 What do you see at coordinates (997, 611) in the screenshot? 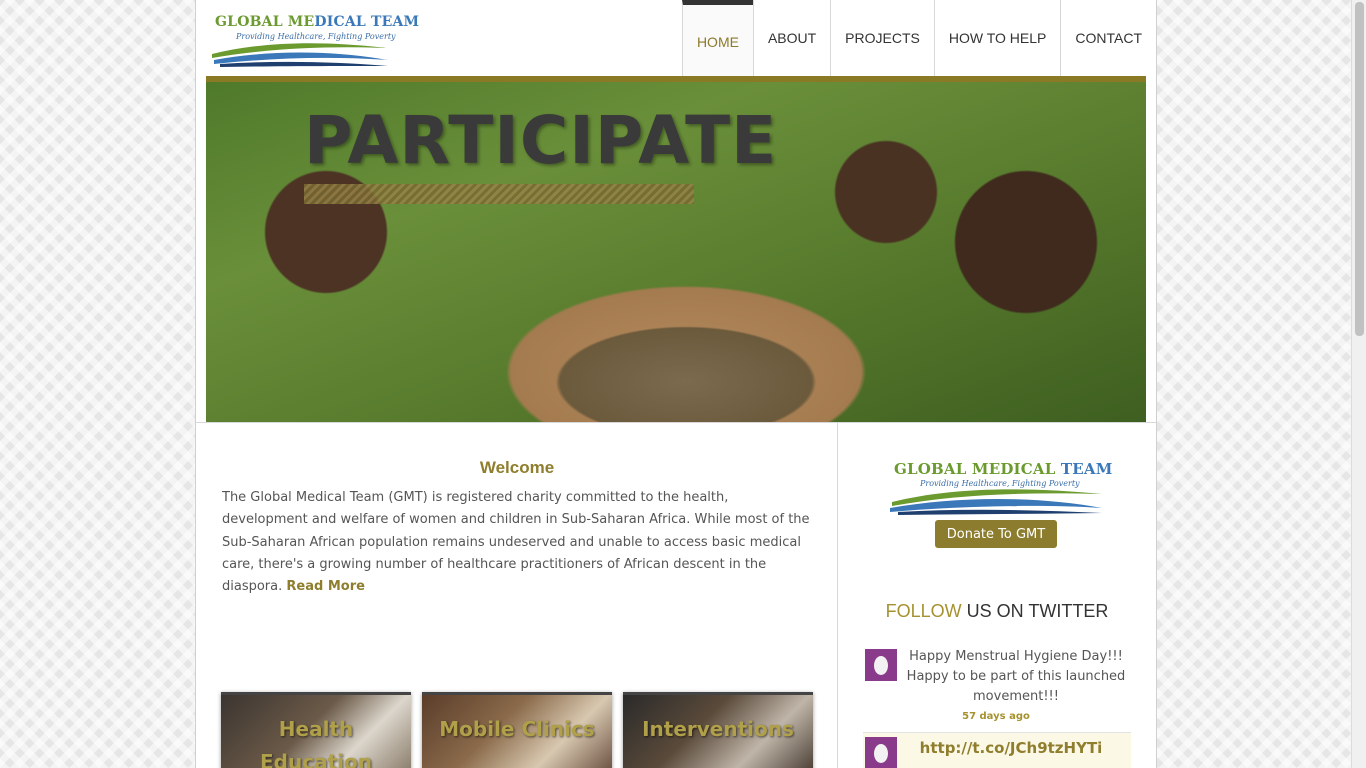
I see `twitter-heading: FOLLOW US ON TWITTER` at bounding box center [997, 611].